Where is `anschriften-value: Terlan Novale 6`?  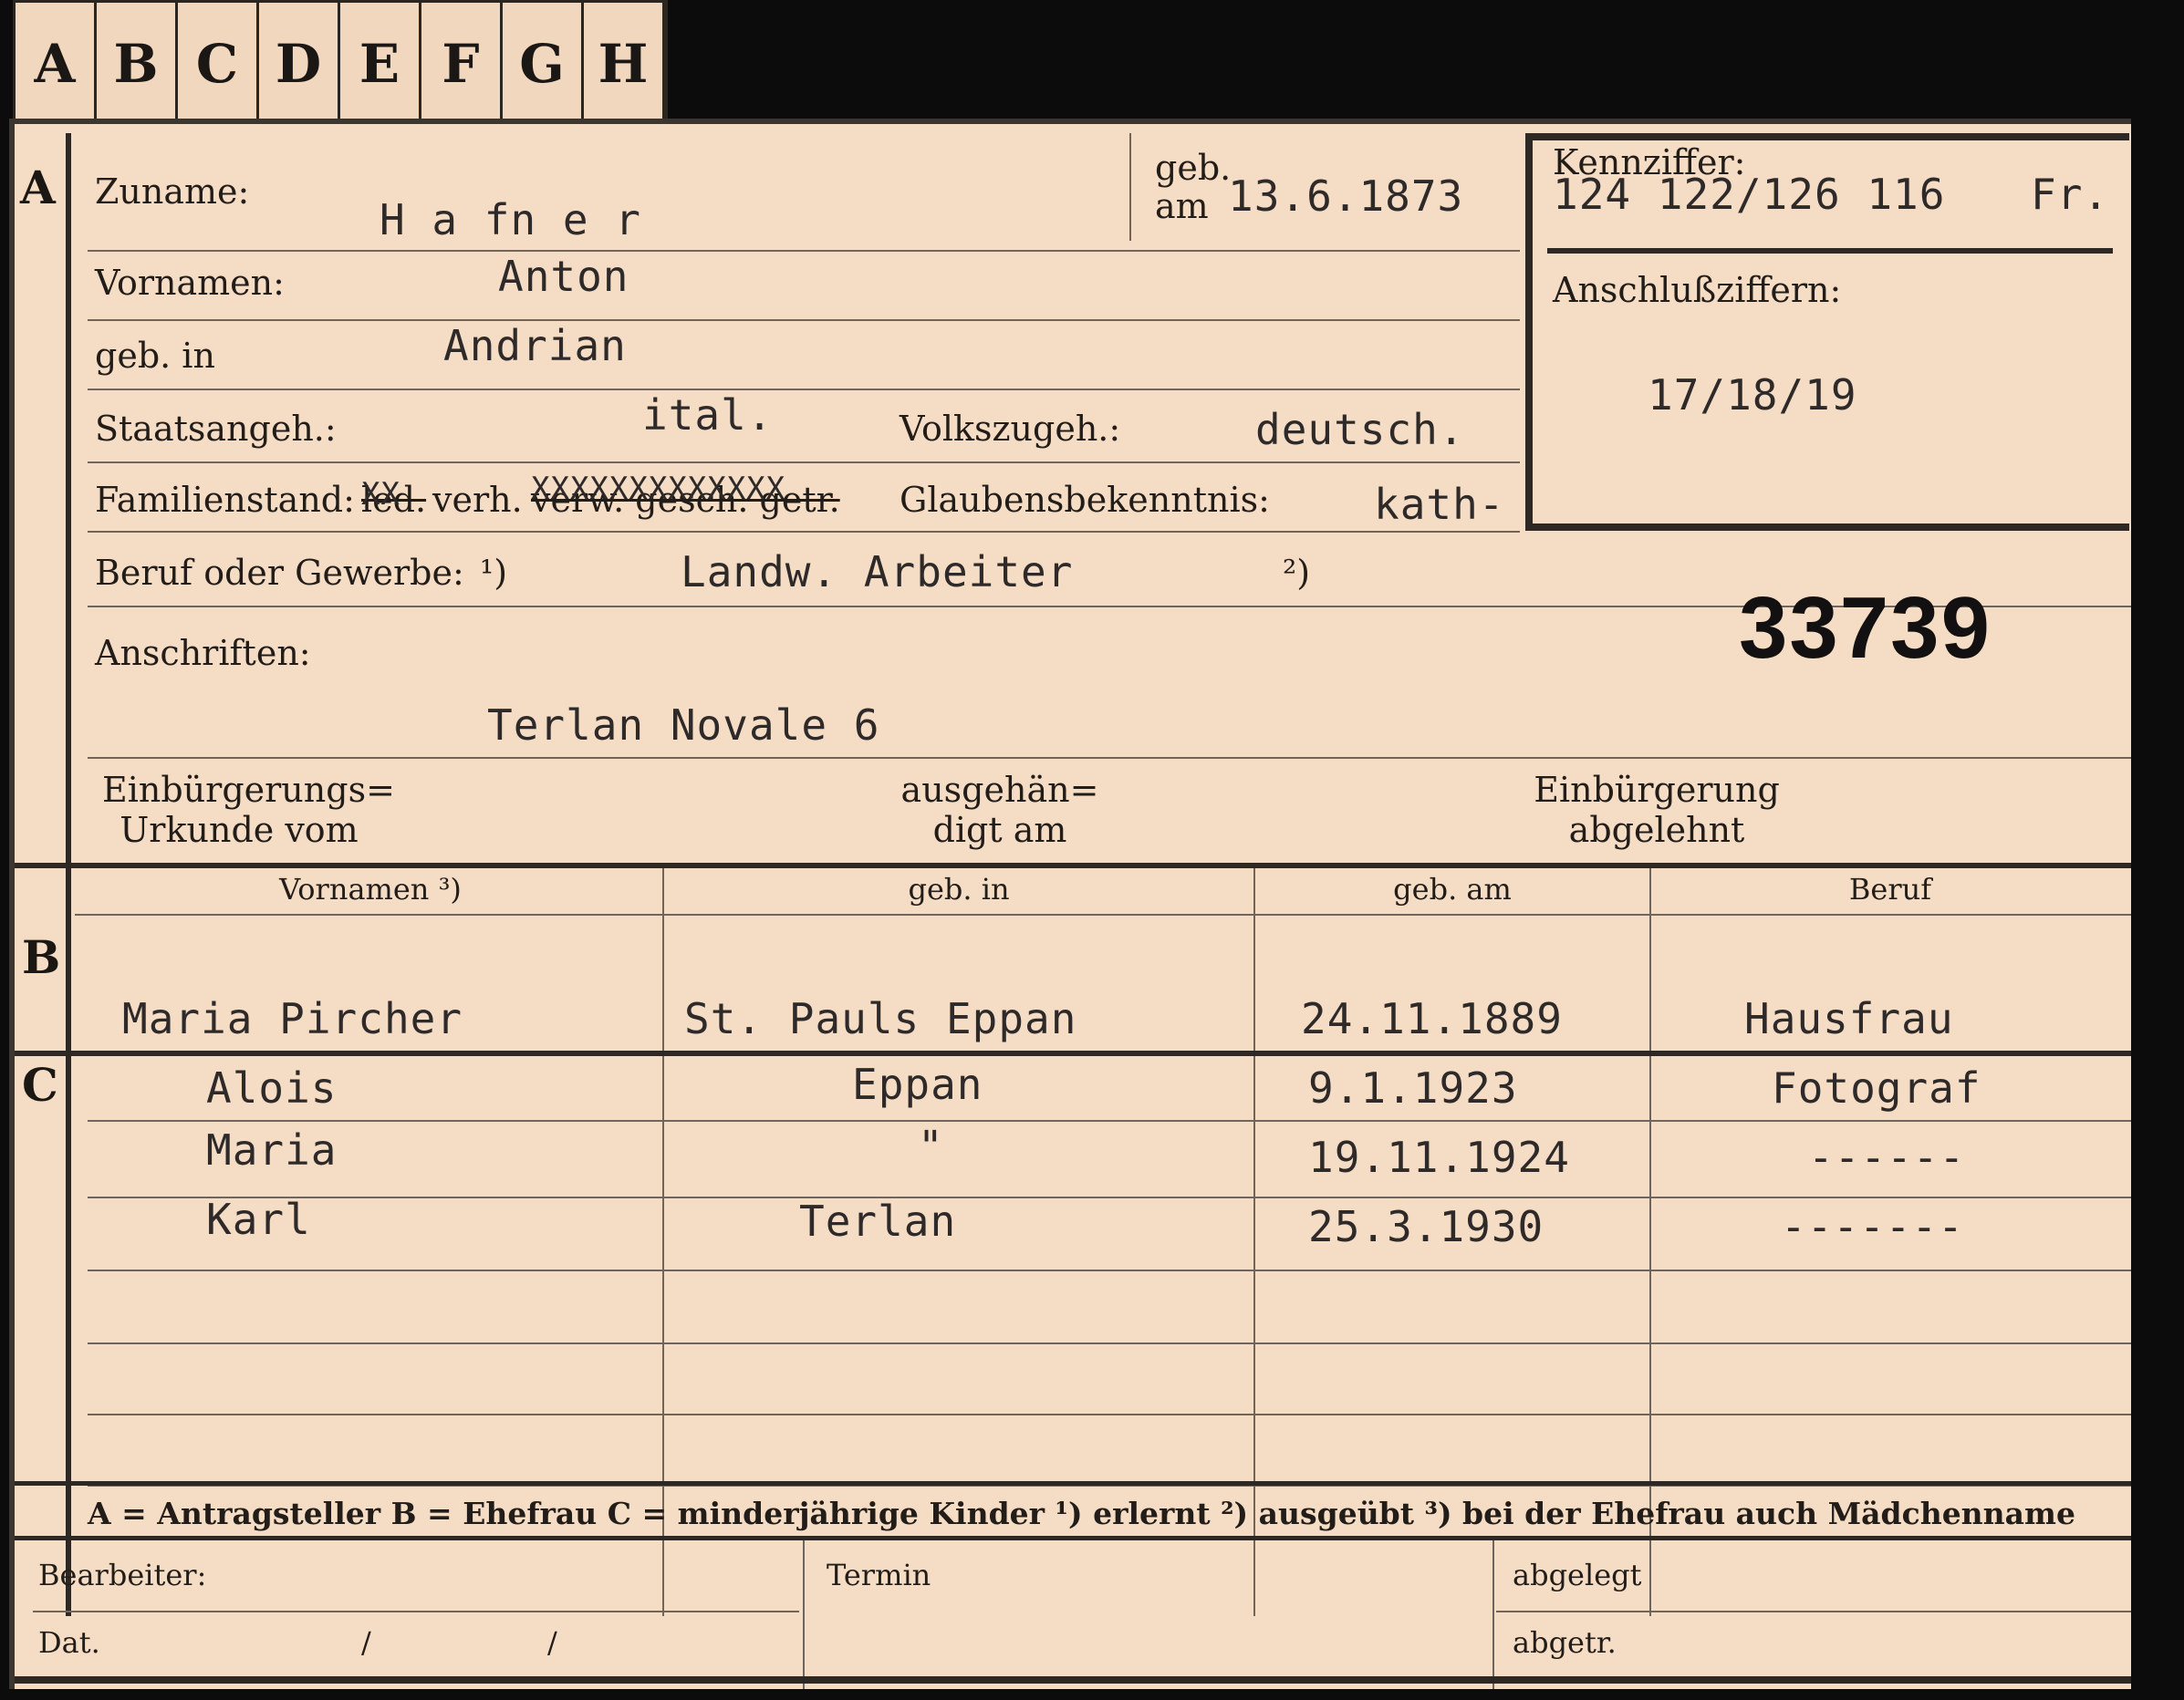
anschriften-value: Terlan Novale 6 is located at coordinates (683, 725).